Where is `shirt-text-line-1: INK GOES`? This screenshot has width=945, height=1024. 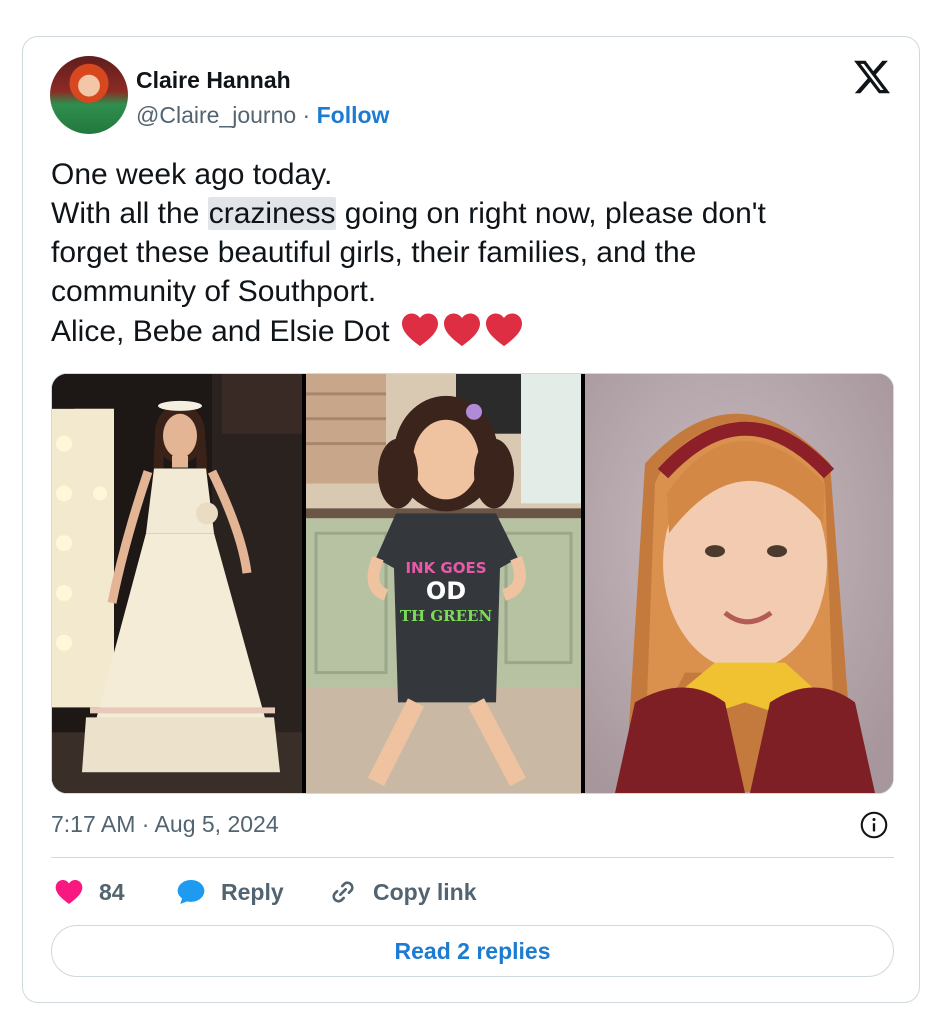
shirt-text-line-1: INK GOES is located at coordinates (445, 568).